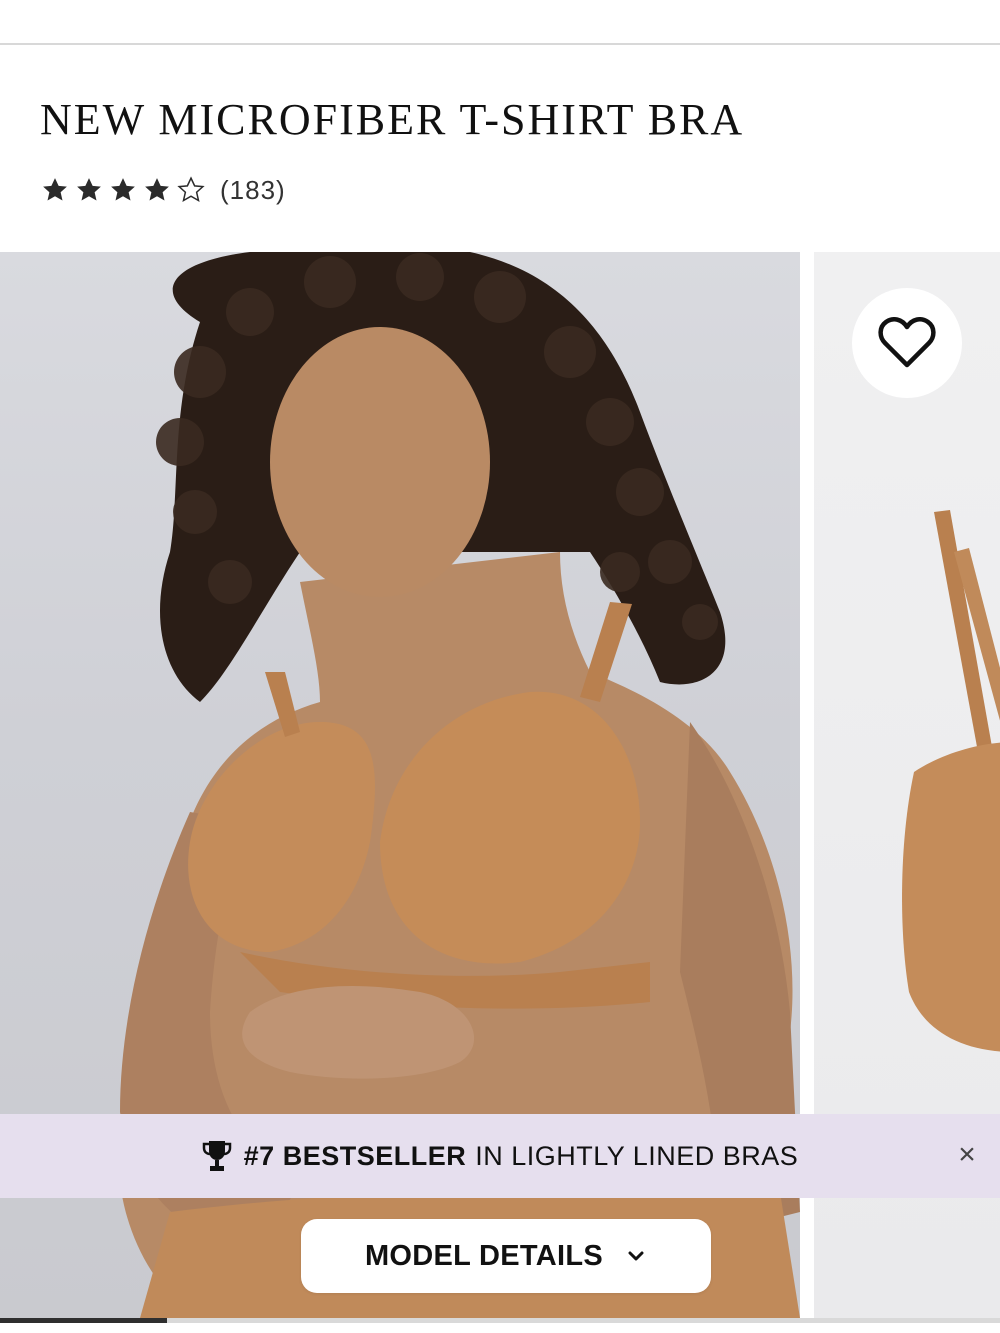 The width and height of the screenshot is (1000, 1333). Describe the element at coordinates (191, 190) in the screenshot. I see `star-empty-icon` at that location.